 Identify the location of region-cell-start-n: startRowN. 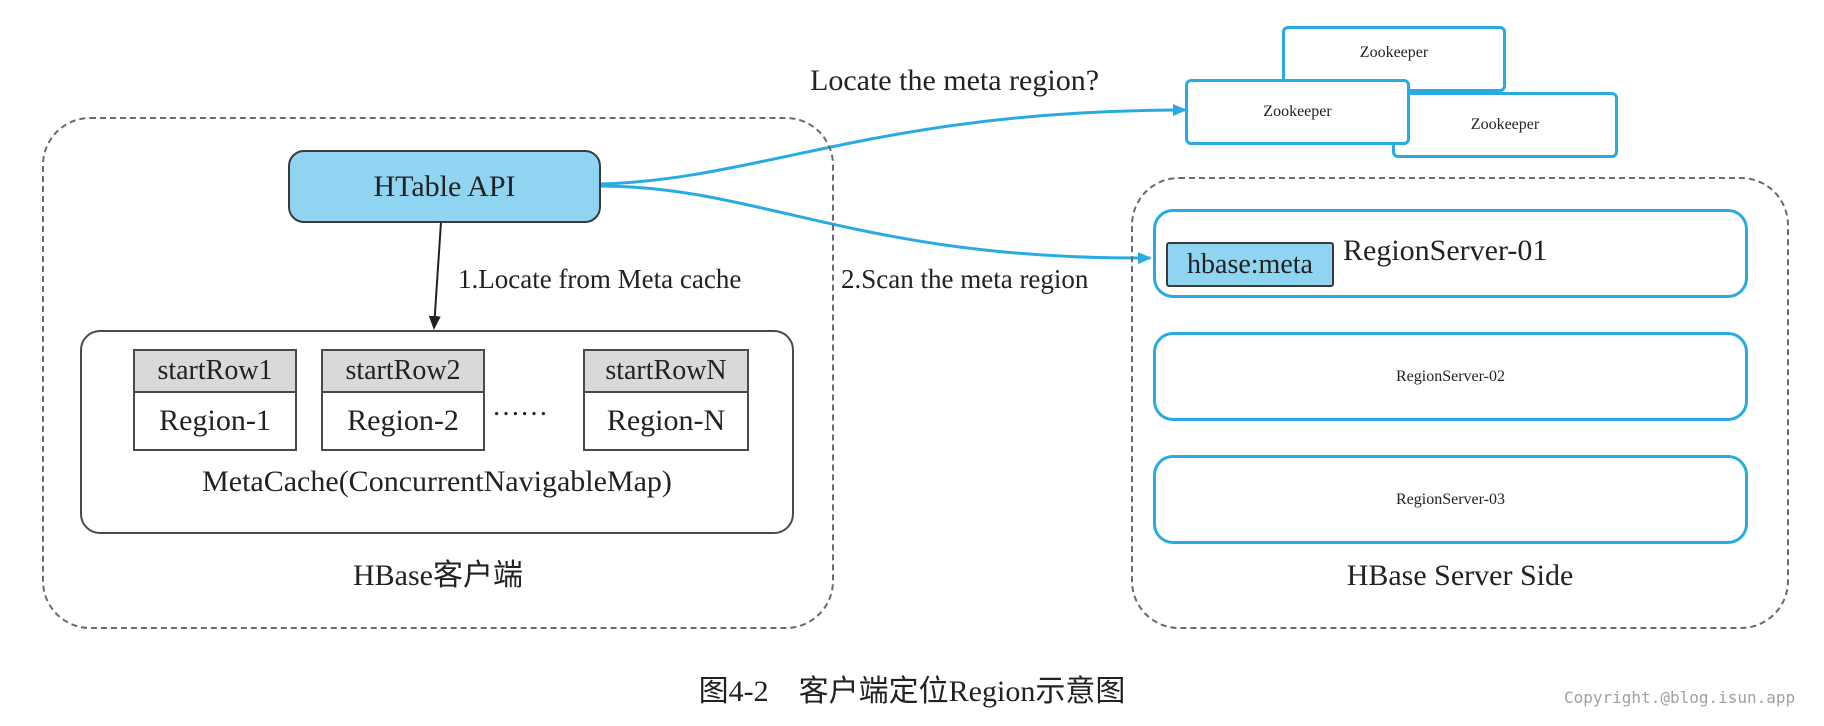
(666, 371).